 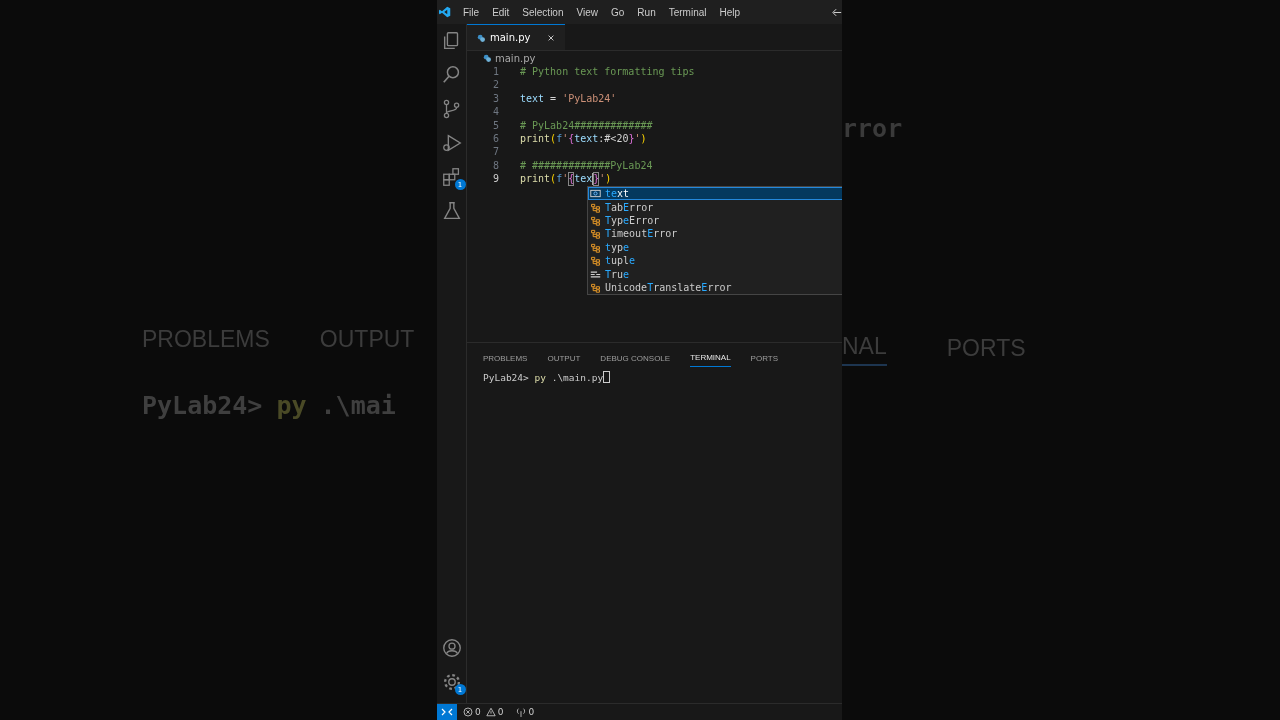 What do you see at coordinates (595, 194) in the screenshot?
I see `variable-icon` at bounding box center [595, 194].